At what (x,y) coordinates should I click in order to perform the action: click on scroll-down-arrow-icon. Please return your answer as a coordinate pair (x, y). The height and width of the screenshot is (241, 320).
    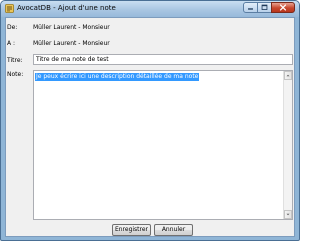
    Looking at the image, I should click on (288, 214).